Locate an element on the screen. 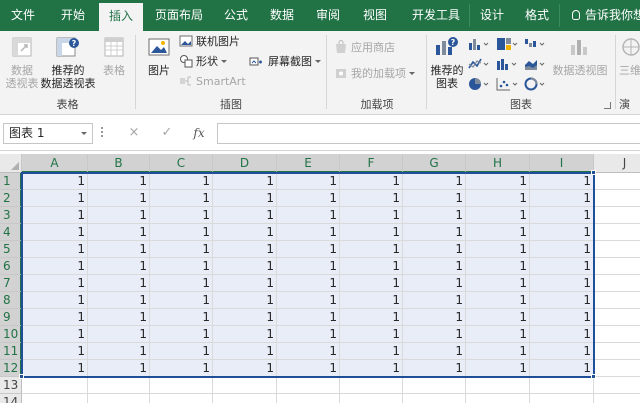 Image resolution: width=640 pixels, height=403 pixels. my-addins-button: 我的加载项 is located at coordinates (374, 74).